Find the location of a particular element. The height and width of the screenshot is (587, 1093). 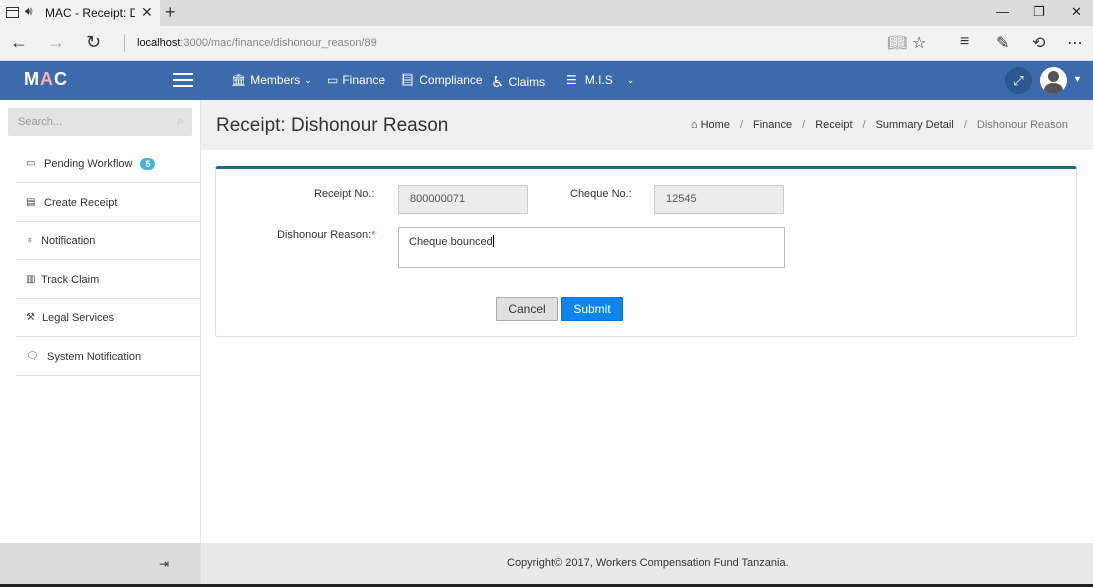

hamburger-menu-icon is located at coordinates (183, 81).